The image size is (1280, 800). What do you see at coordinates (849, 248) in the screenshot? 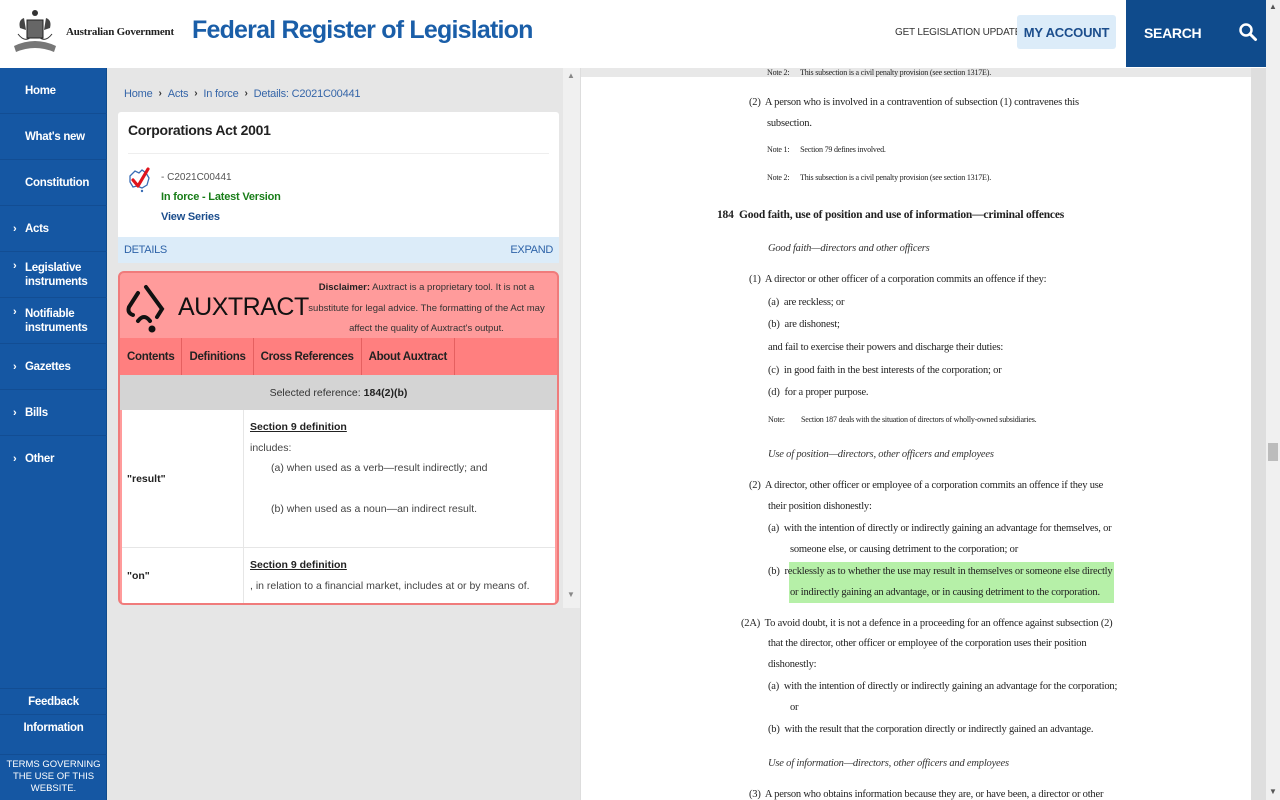
I see `subheading: Good faith—directors and other officers` at bounding box center [849, 248].